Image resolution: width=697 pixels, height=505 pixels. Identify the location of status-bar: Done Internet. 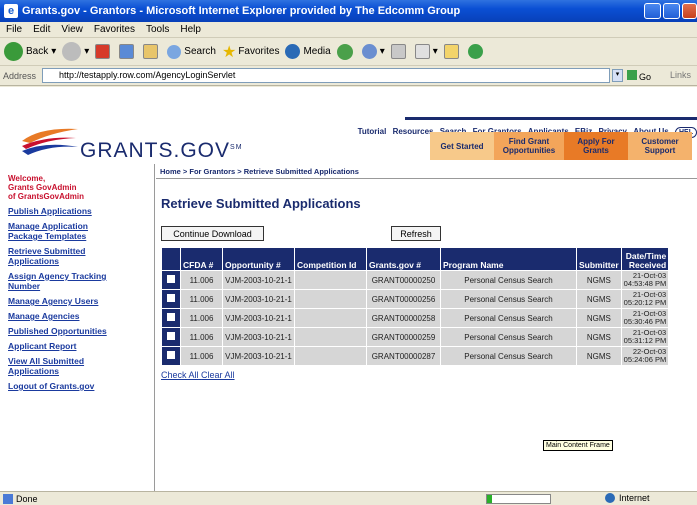
(348, 498).